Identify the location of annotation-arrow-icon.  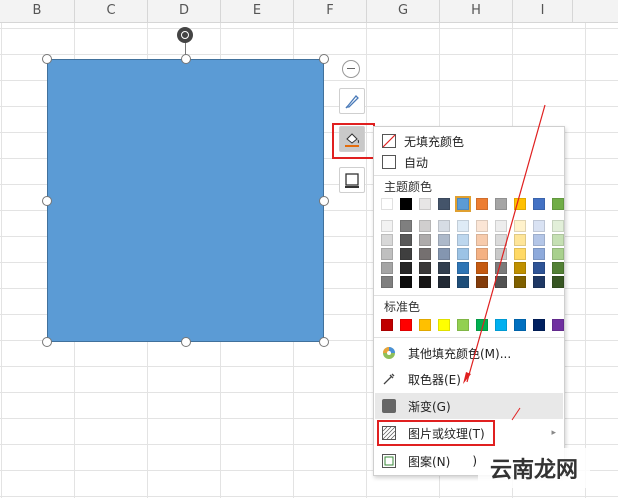
(504, 262).